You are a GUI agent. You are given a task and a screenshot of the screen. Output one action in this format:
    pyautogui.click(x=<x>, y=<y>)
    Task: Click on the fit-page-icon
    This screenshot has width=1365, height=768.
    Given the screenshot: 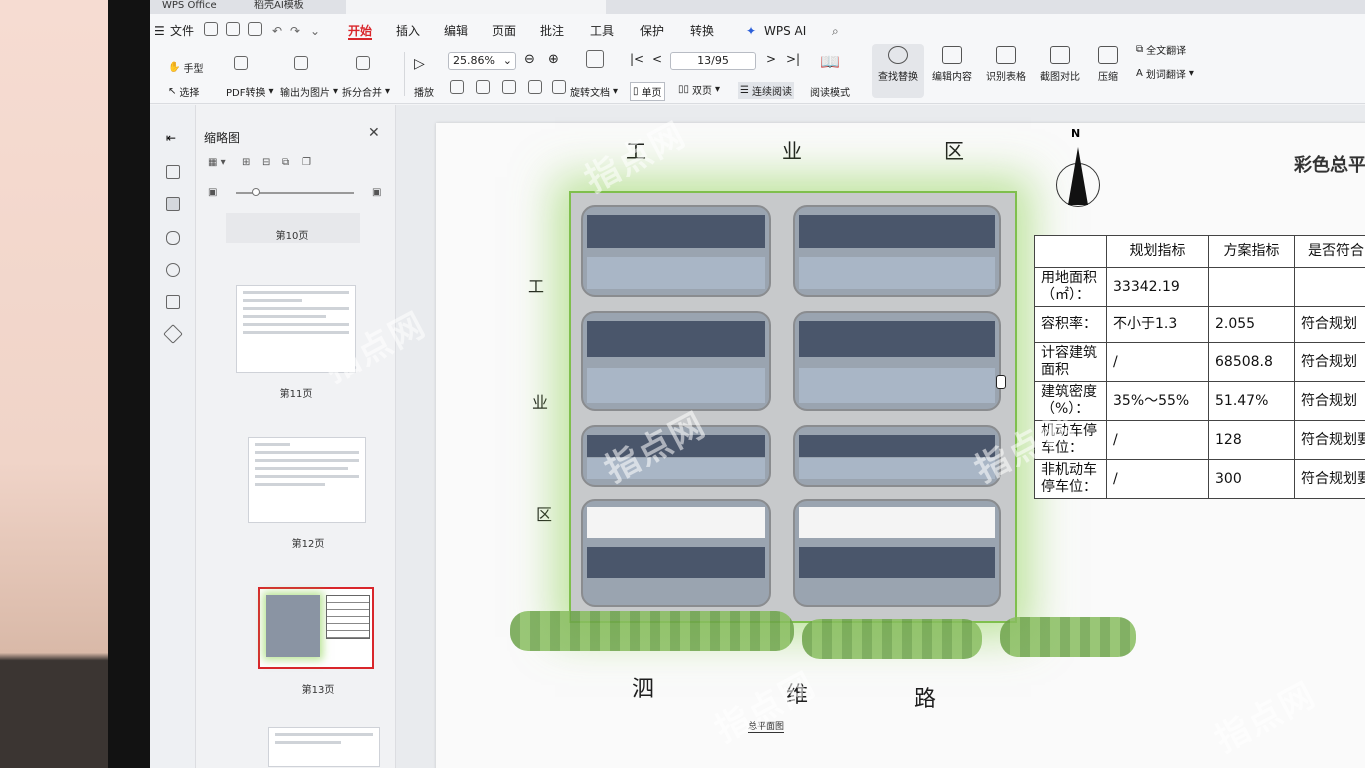 What is the action you would take?
    pyautogui.click(x=483, y=87)
    